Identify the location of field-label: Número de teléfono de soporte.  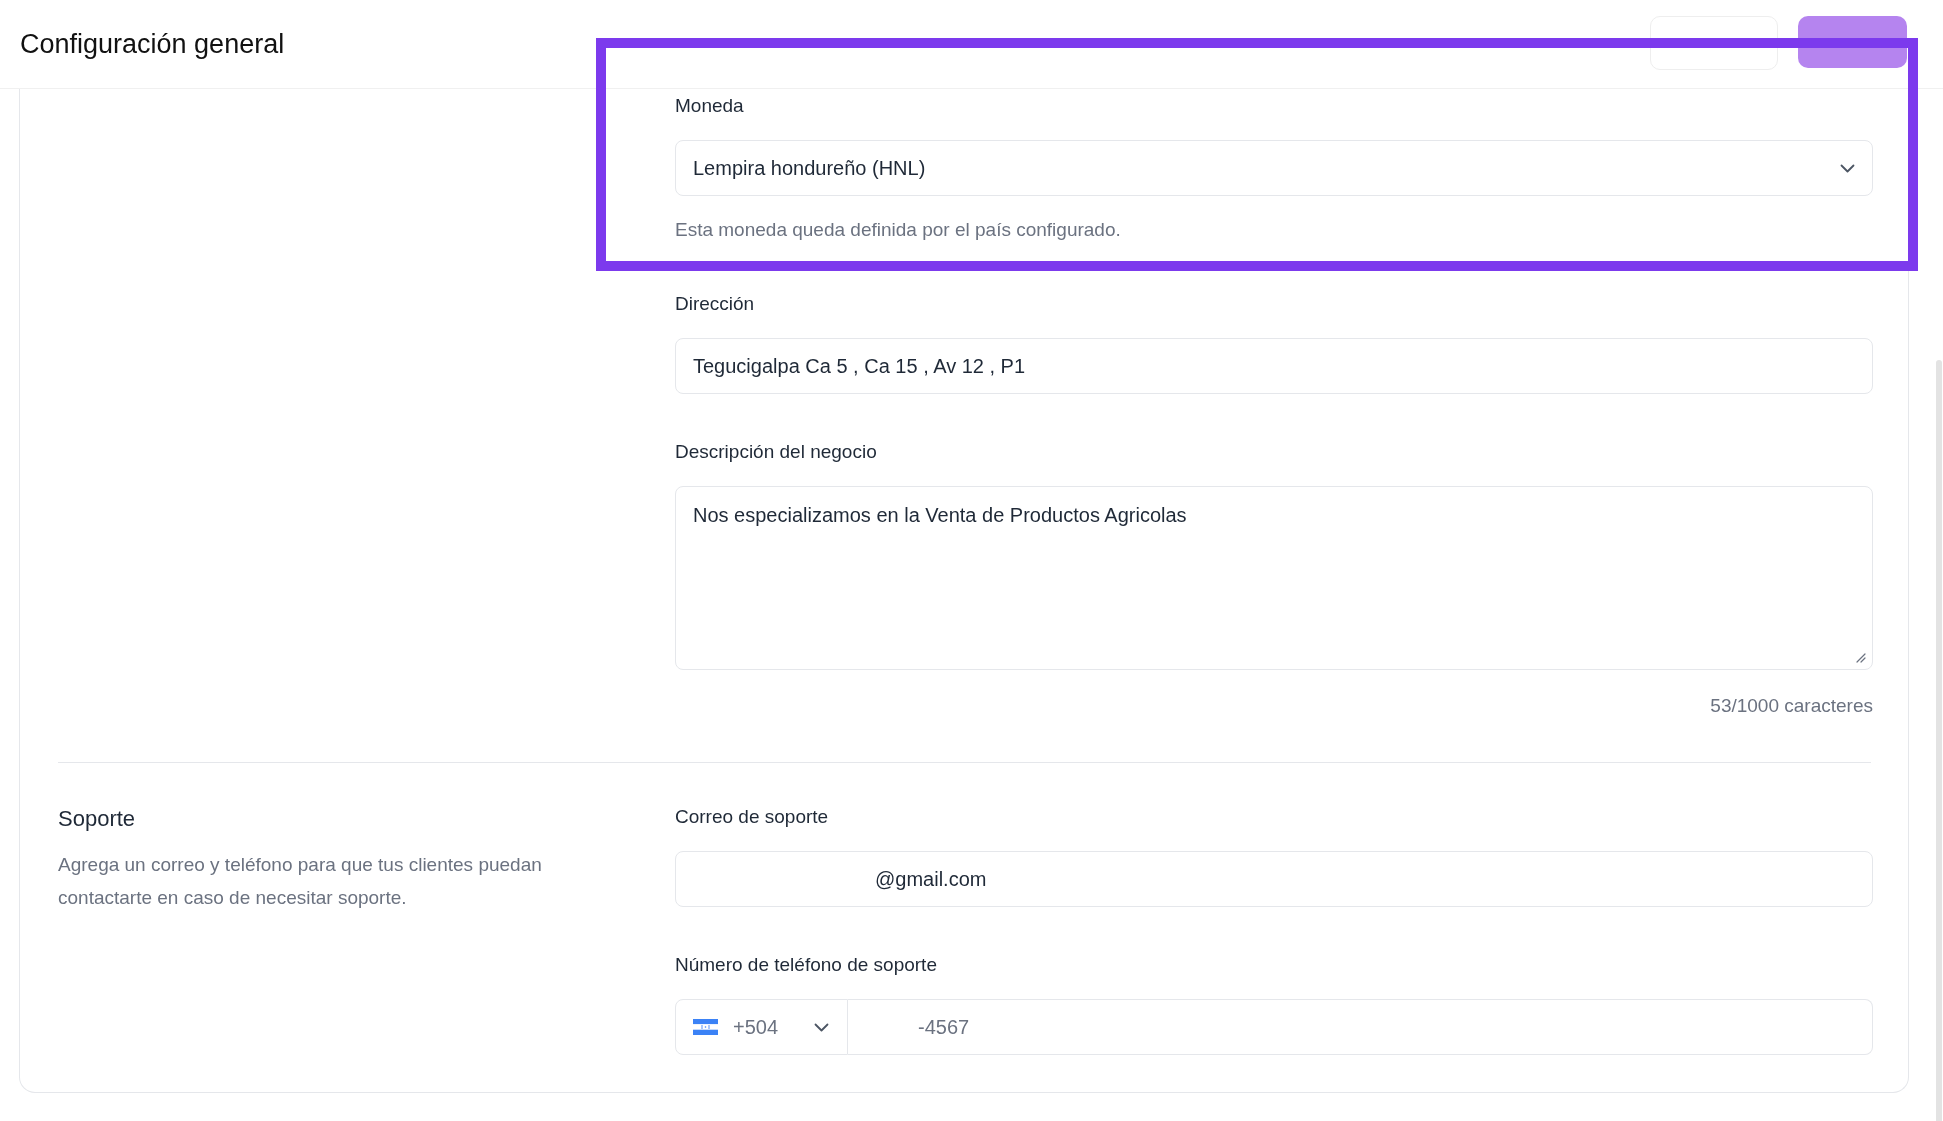
(806, 965).